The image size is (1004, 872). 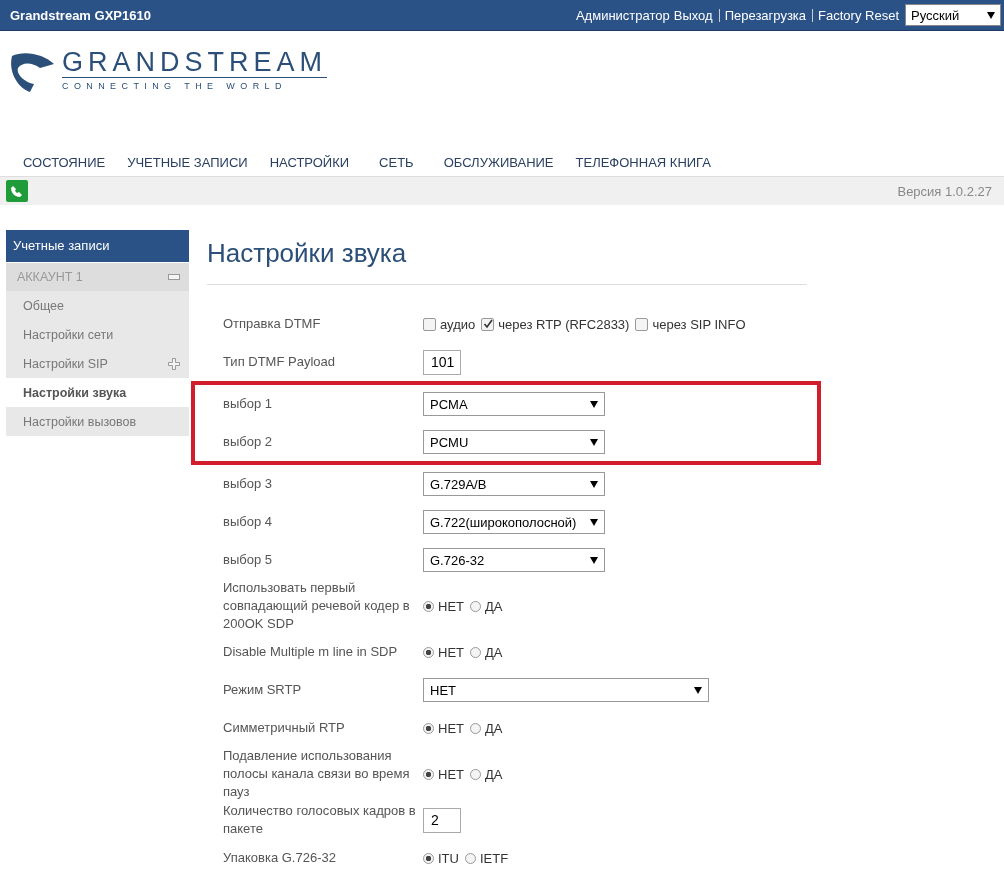 I want to click on dropdown: НЕТ, so click(x=566, y=690).